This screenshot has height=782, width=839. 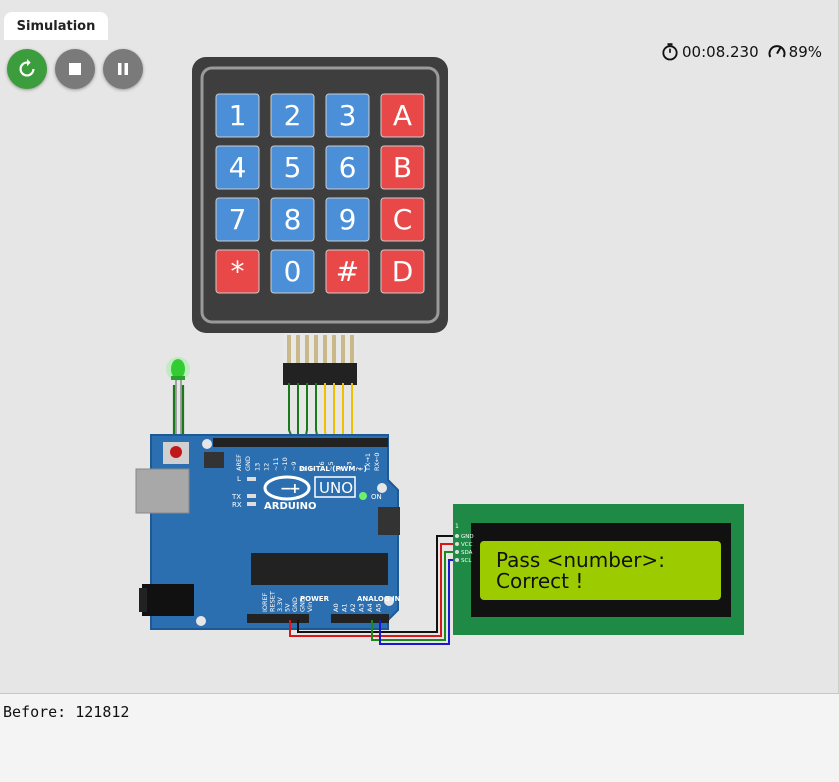 What do you see at coordinates (294, 466) in the screenshot?
I see `digital-pin-label: ~9` at bounding box center [294, 466].